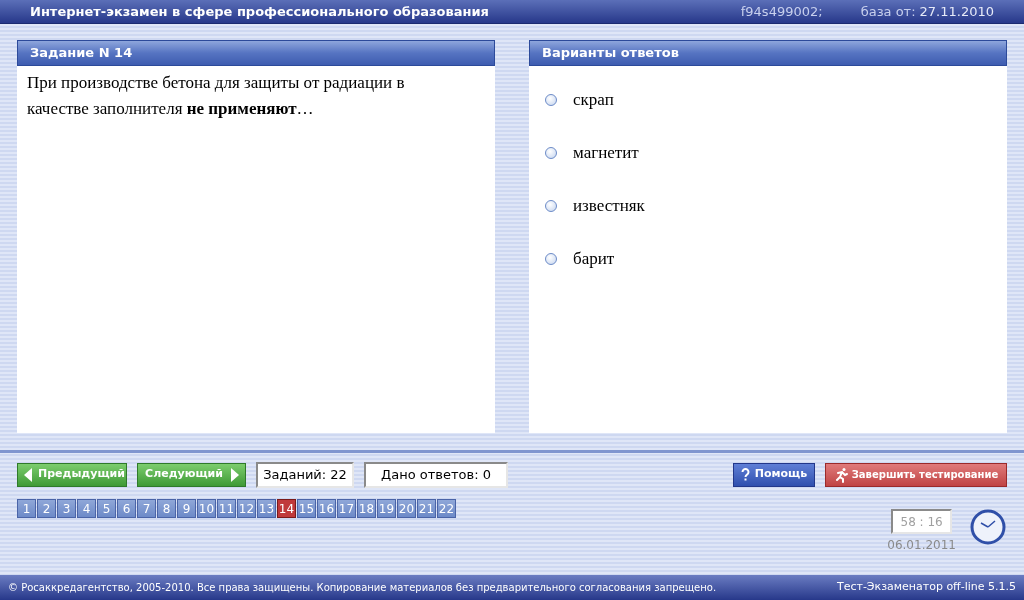 The width and height of the screenshot is (1024, 600). Describe the element at coordinates (346, 508) in the screenshot. I see `page-number: 17` at that location.